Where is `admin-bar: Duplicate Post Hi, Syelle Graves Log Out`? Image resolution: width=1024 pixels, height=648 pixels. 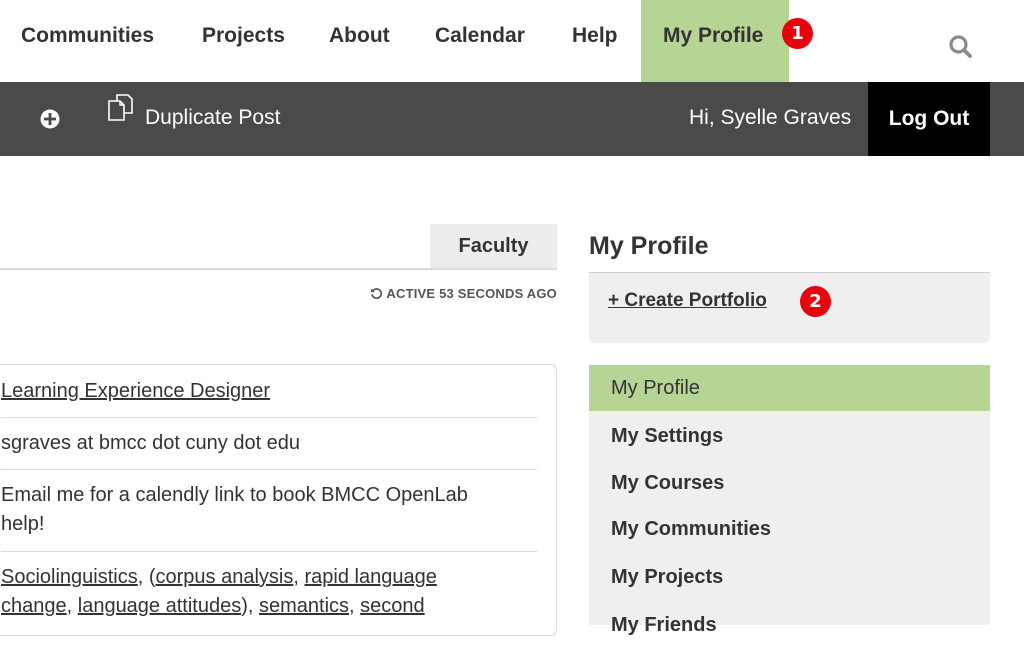 admin-bar: Duplicate Post Hi, Syelle Graves Log Out is located at coordinates (512, 119).